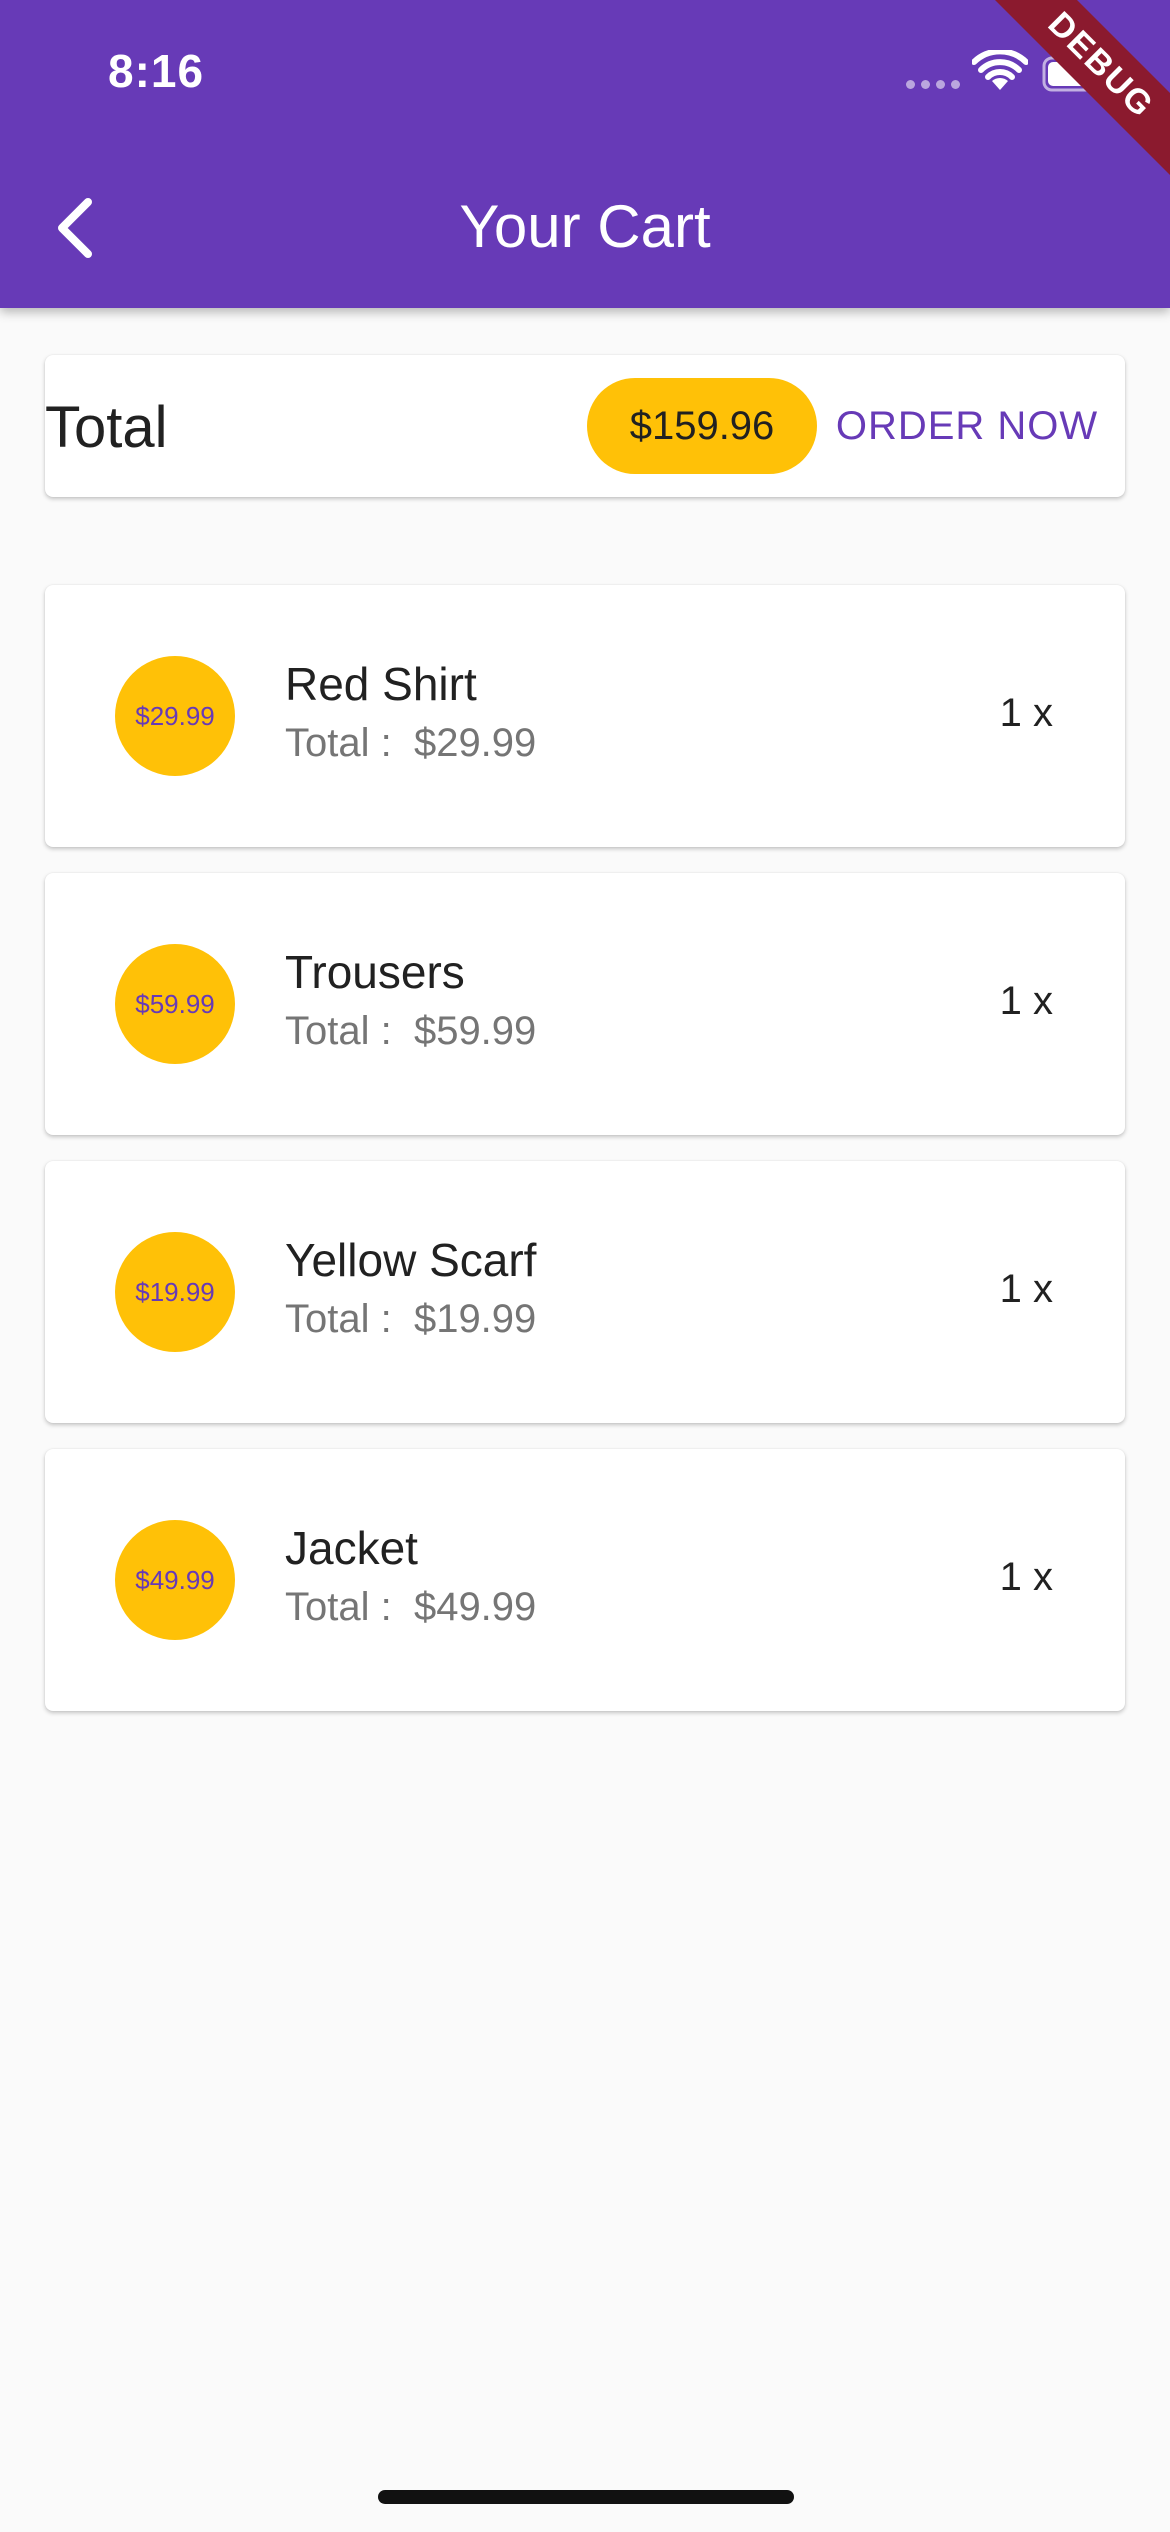 This screenshot has width=1170, height=2532. Describe the element at coordinates (351, 1548) in the screenshot. I see `item-title: Jacket` at that location.